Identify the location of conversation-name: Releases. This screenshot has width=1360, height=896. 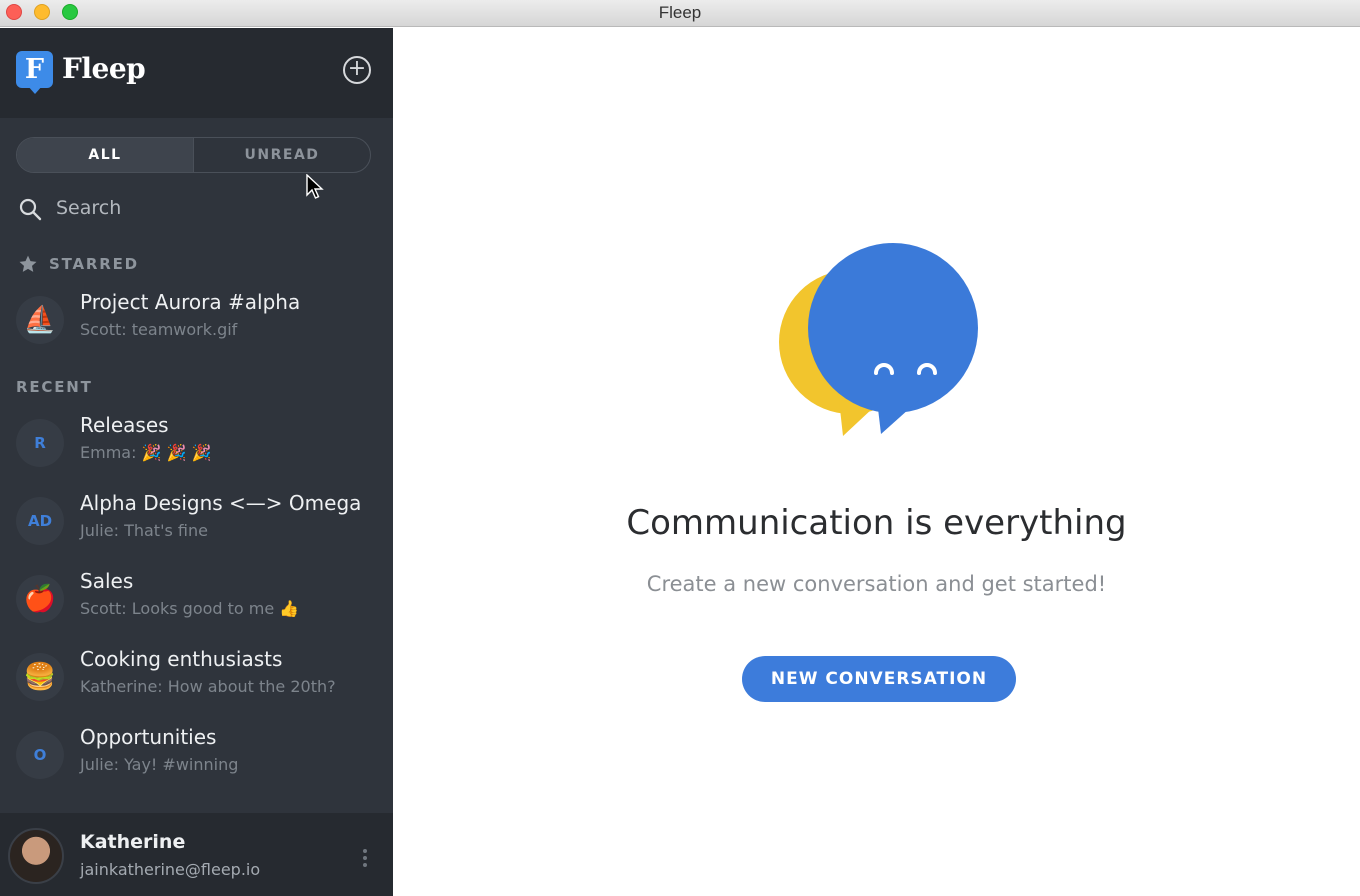
(124, 425).